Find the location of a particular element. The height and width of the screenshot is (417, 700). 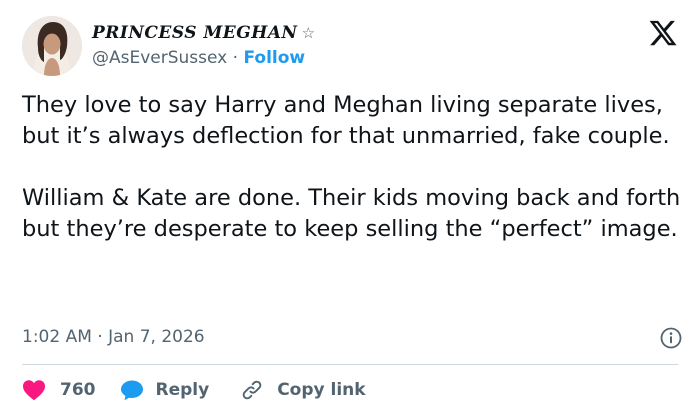

heart-icon is located at coordinates (34, 390).